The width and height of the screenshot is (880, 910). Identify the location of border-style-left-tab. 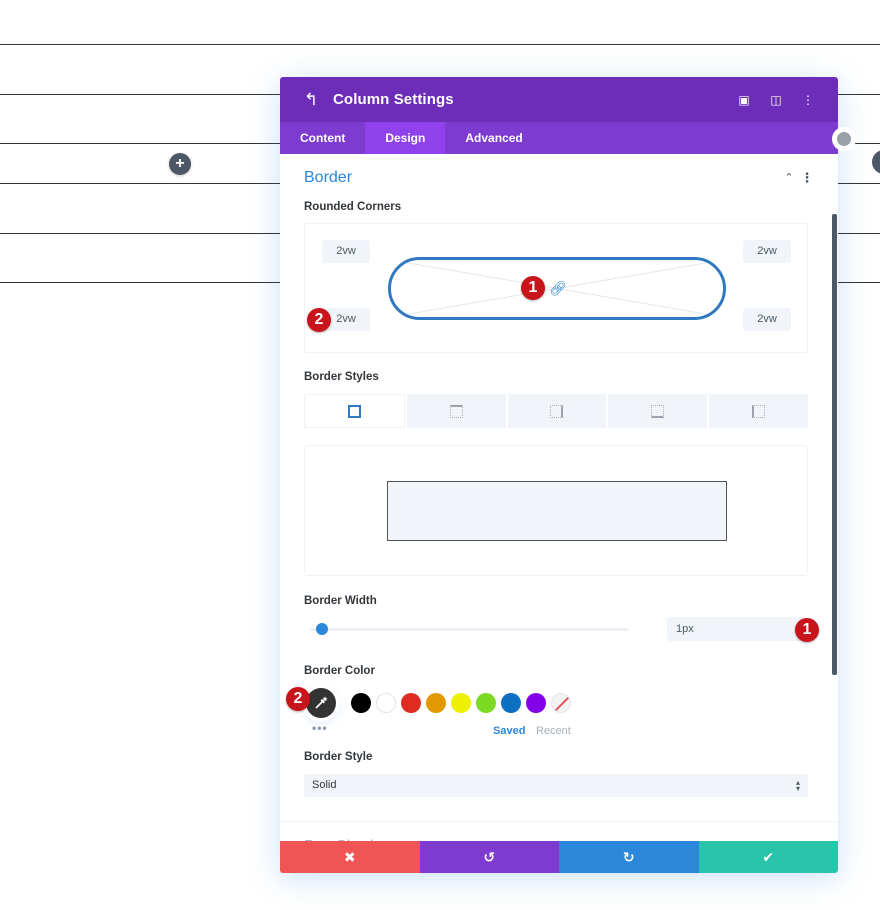
(758, 411).